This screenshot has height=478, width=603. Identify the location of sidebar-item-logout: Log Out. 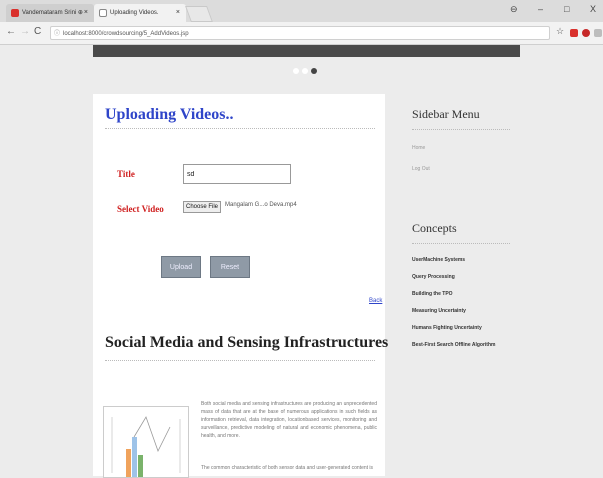
(421, 169).